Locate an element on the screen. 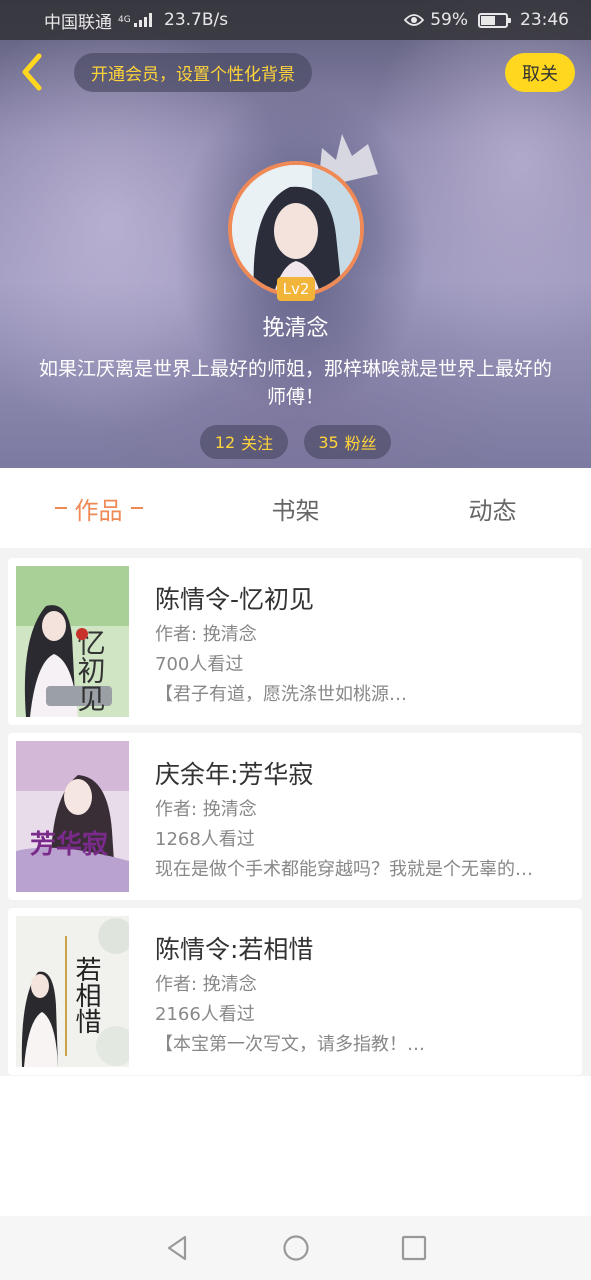 Image resolution: width=591 pixels, height=1280 pixels. book-views: 700人看过 is located at coordinates (199, 664).